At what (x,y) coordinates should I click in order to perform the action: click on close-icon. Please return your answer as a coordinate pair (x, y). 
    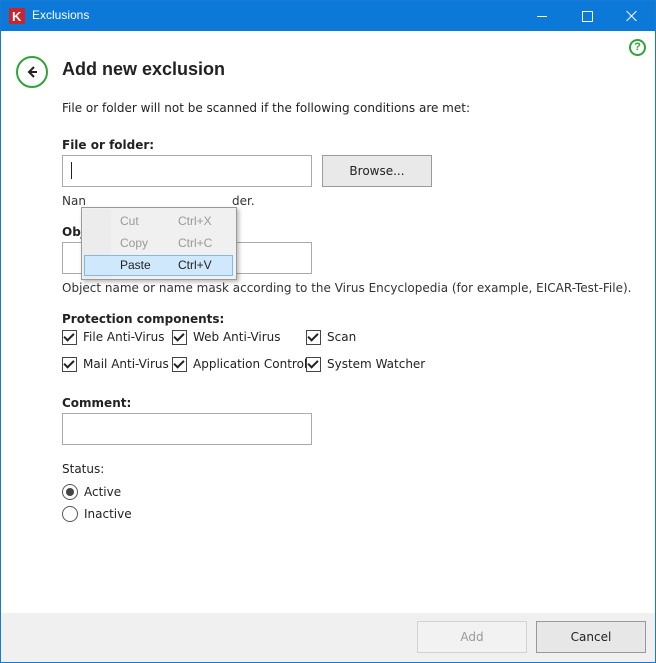
    Looking at the image, I should click on (632, 16).